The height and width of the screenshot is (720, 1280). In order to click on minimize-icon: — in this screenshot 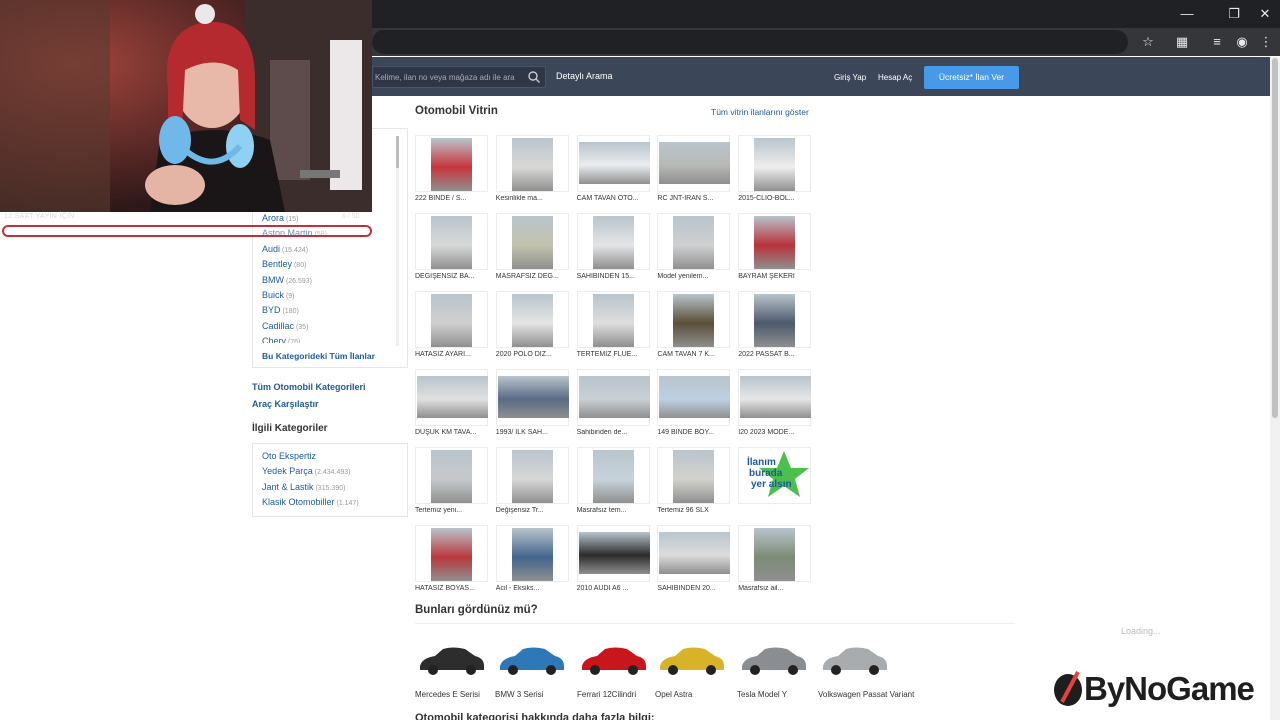, I will do `click(1187, 14)`.